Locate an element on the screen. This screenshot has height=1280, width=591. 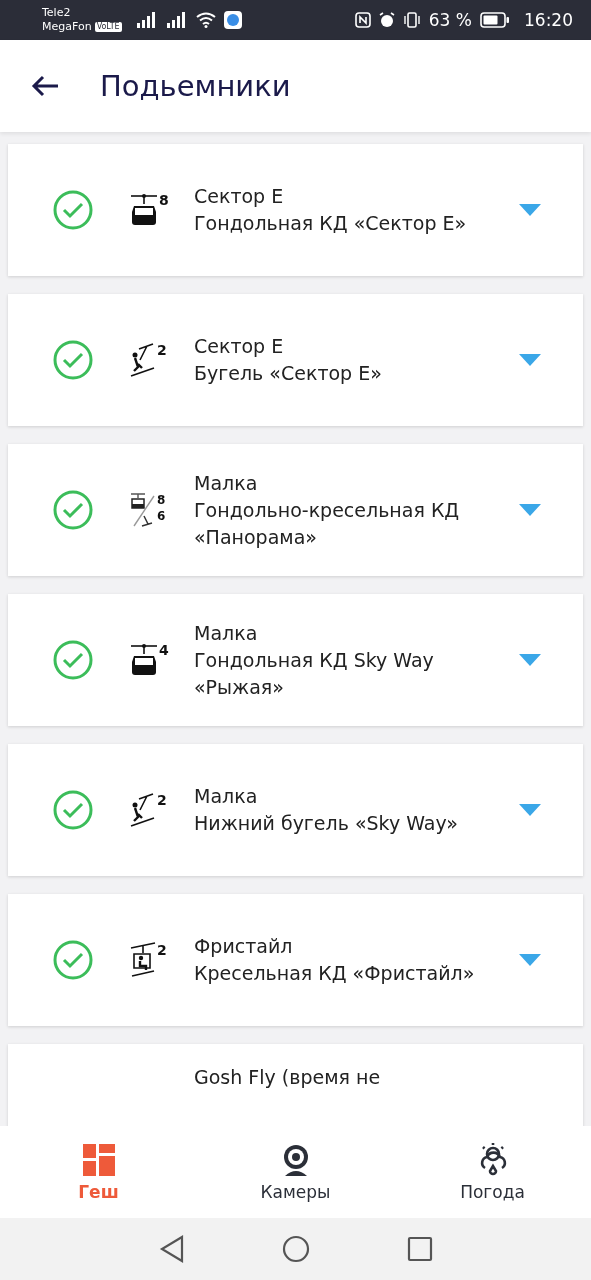
battery-icon is located at coordinates (495, 20).